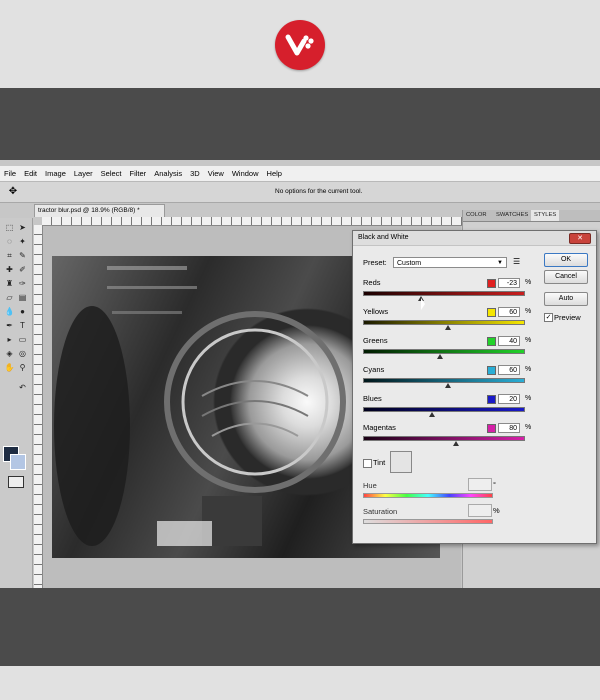  I want to click on dodge-tool-icon: ●, so click(22, 311).